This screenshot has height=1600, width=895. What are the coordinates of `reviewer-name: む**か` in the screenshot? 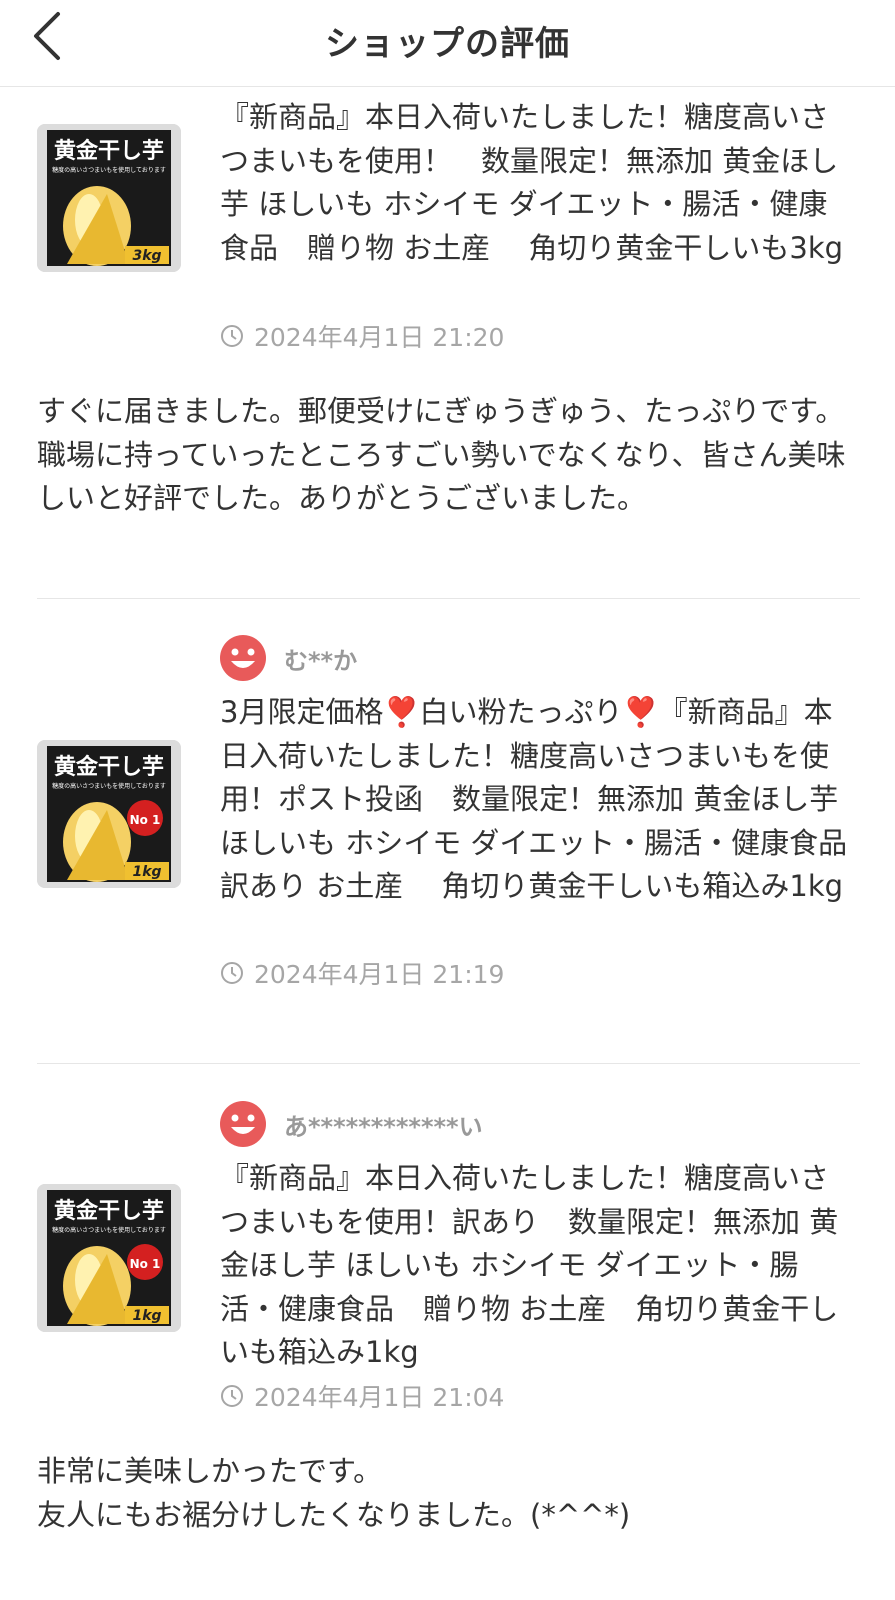 It's located at (321, 660).